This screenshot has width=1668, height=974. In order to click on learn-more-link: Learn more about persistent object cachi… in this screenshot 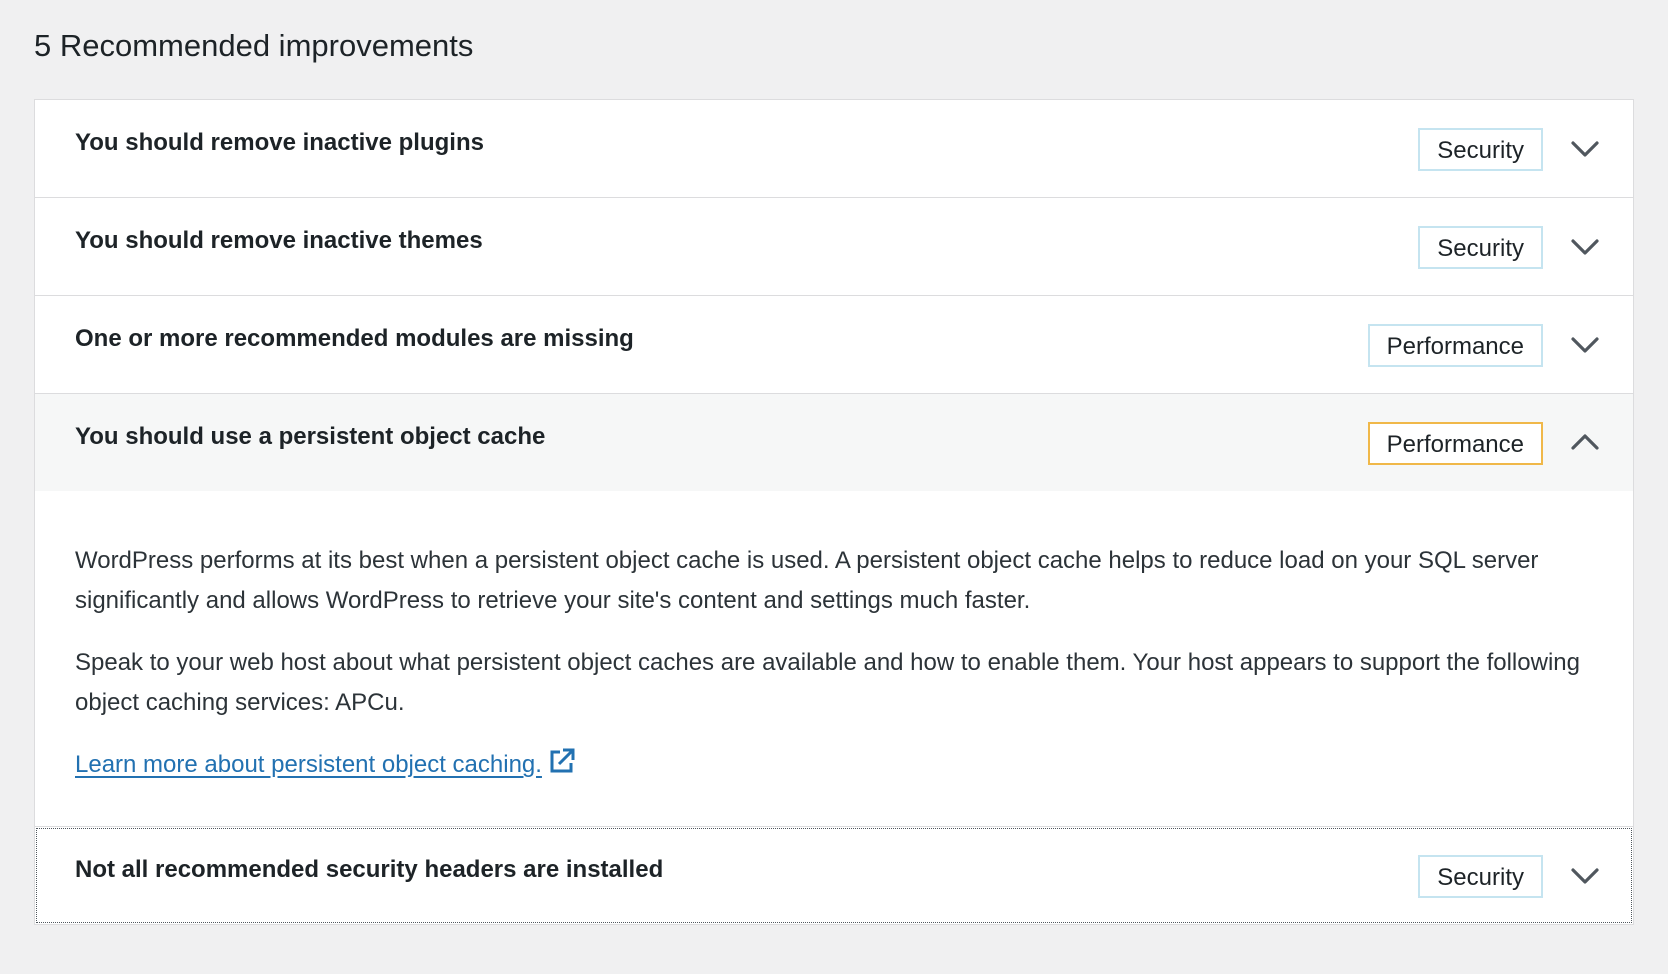, I will do `click(308, 764)`.